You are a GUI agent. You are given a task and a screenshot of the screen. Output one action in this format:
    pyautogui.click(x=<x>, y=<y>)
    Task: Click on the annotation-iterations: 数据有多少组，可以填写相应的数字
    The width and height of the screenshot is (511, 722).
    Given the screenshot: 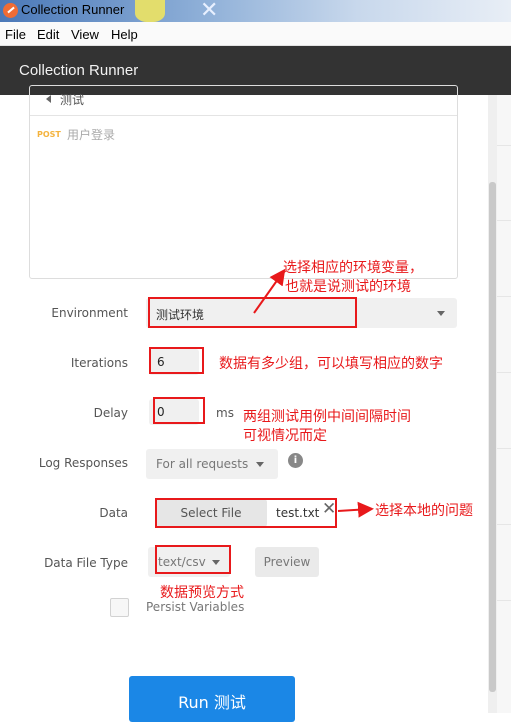 What is the action you would take?
    pyautogui.click(x=331, y=364)
    